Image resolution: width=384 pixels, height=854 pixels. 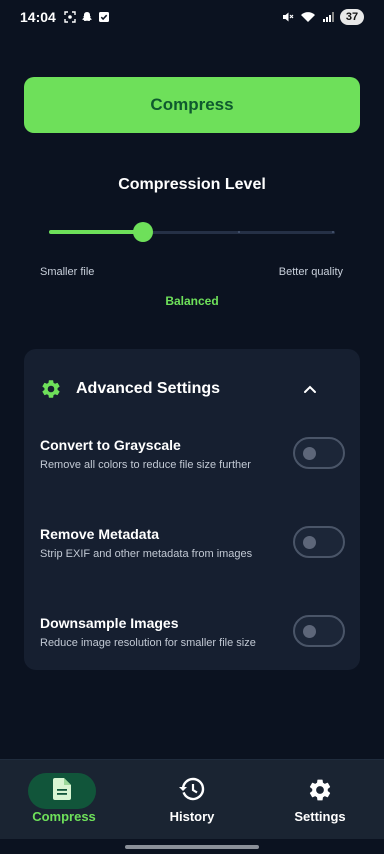 What do you see at coordinates (192, 232) in the screenshot?
I see `compression-level-slider` at bounding box center [192, 232].